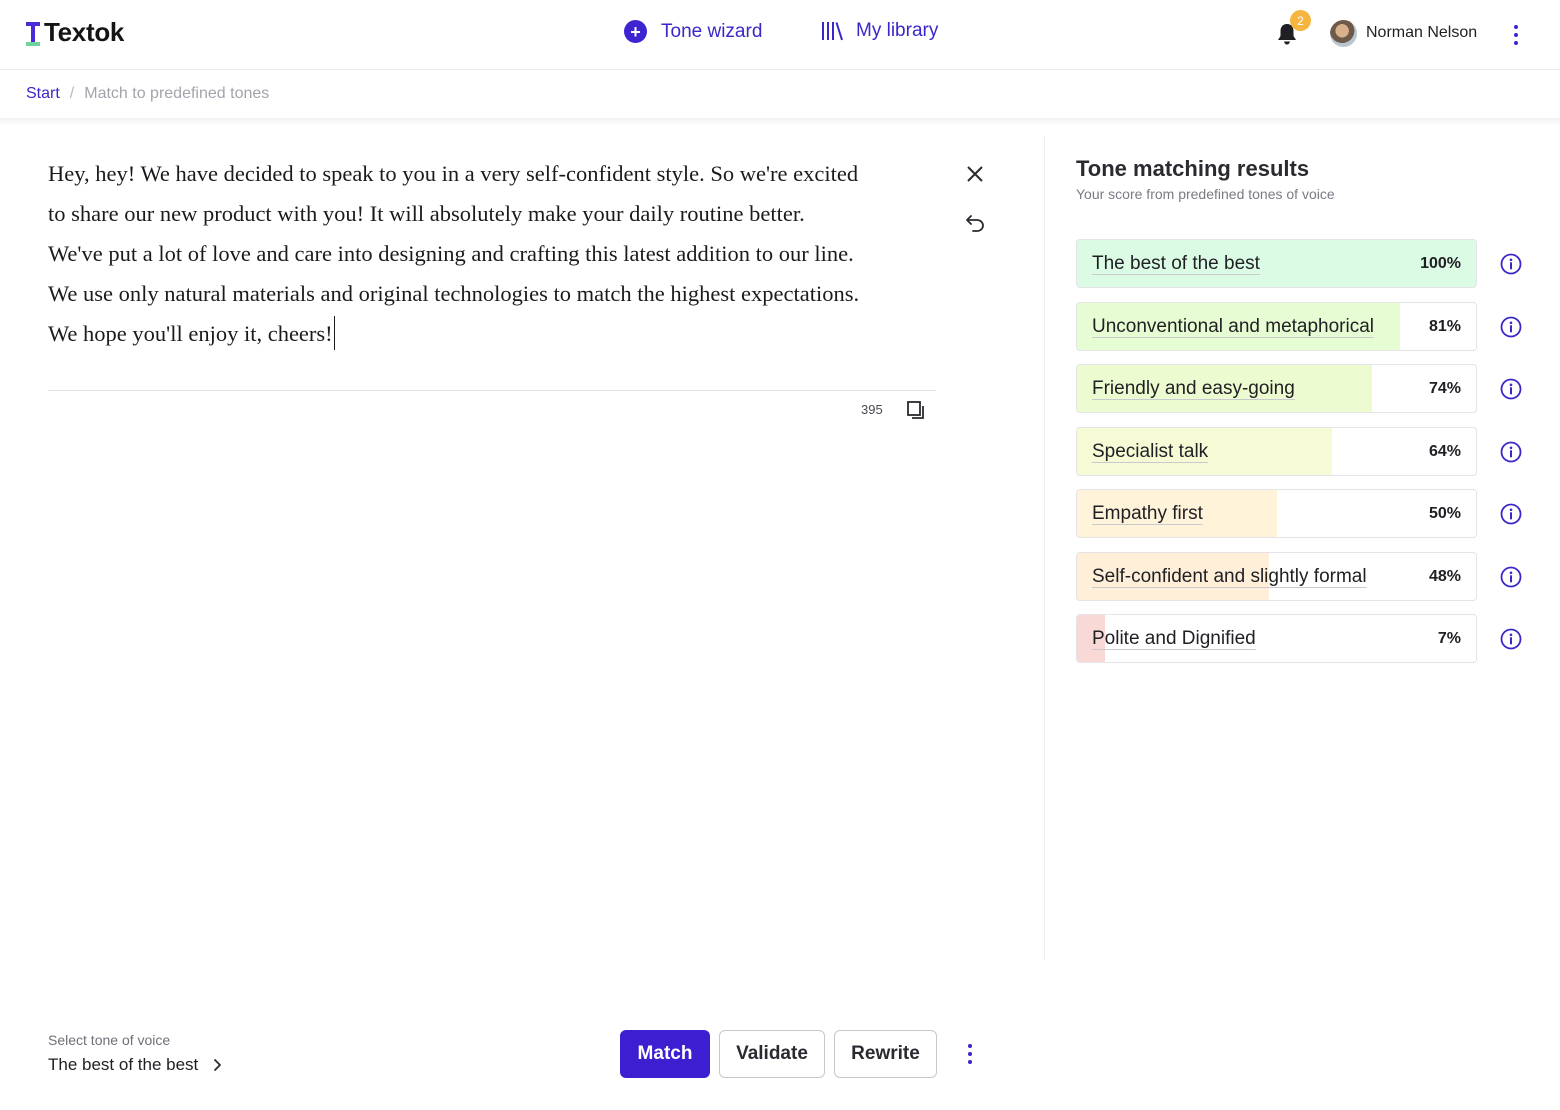 The width and height of the screenshot is (1560, 1110). What do you see at coordinates (1276, 451) in the screenshot?
I see `tone-result-bar: Specialist talk 64%` at bounding box center [1276, 451].